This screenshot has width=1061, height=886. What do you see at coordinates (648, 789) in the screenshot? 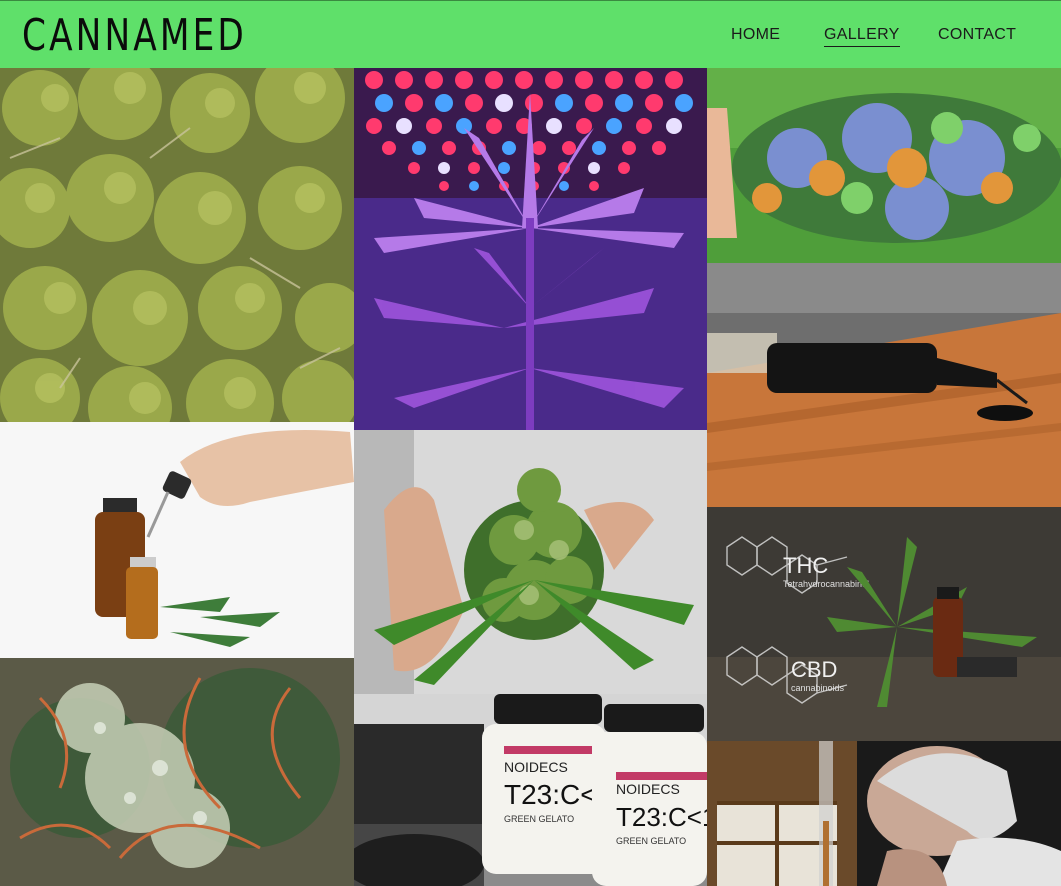
I see `jar2-brand: NOIDECS` at bounding box center [648, 789].